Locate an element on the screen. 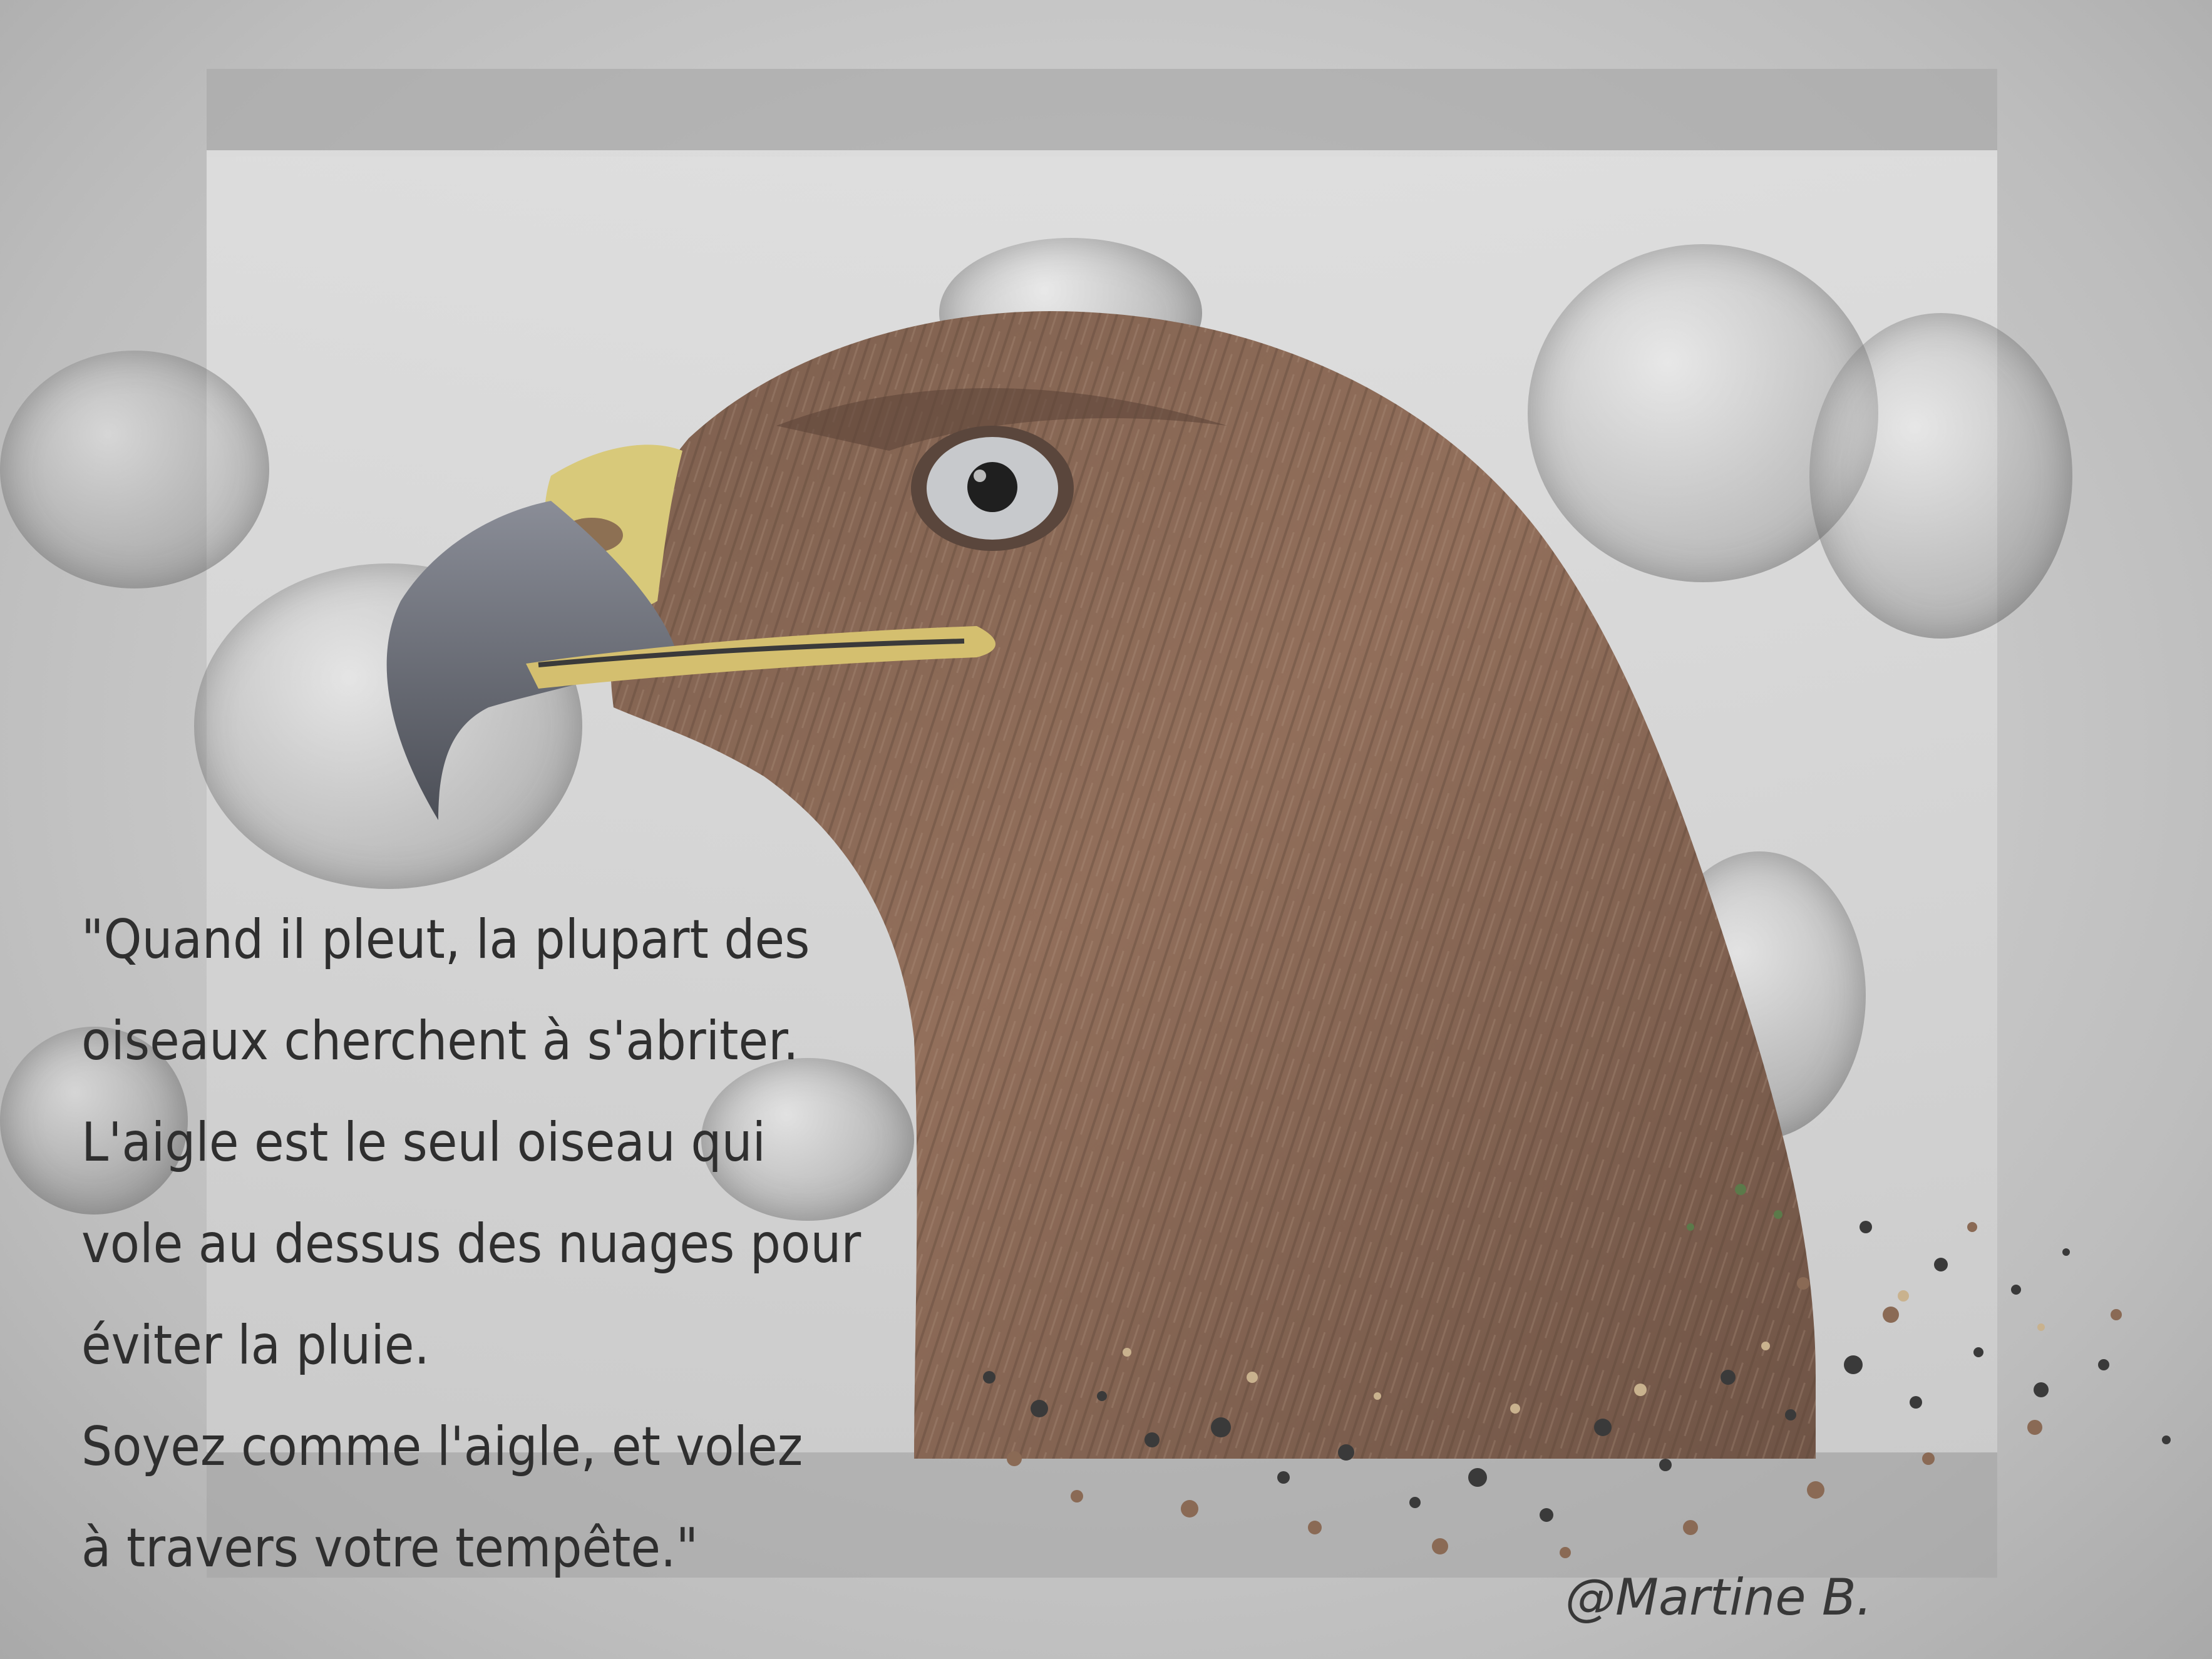 This screenshot has height=1659, width=2212. quote-line: à travers votre tempête." is located at coordinates (390, 1548).